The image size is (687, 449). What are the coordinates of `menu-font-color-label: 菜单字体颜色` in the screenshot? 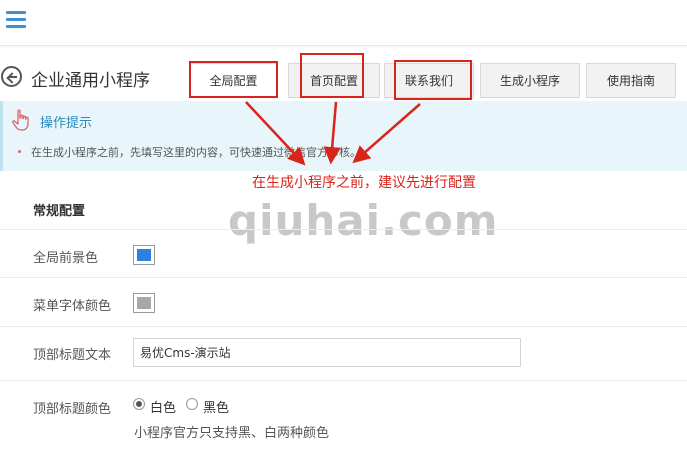 It's located at (72, 306).